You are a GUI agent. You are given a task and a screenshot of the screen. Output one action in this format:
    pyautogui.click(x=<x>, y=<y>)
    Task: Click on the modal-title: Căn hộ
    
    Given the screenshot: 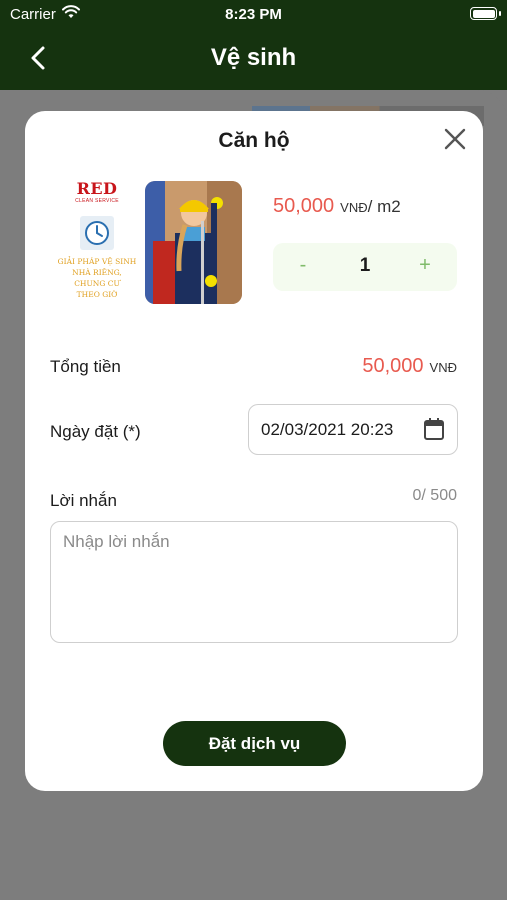 What is the action you would take?
    pyautogui.click(x=254, y=140)
    